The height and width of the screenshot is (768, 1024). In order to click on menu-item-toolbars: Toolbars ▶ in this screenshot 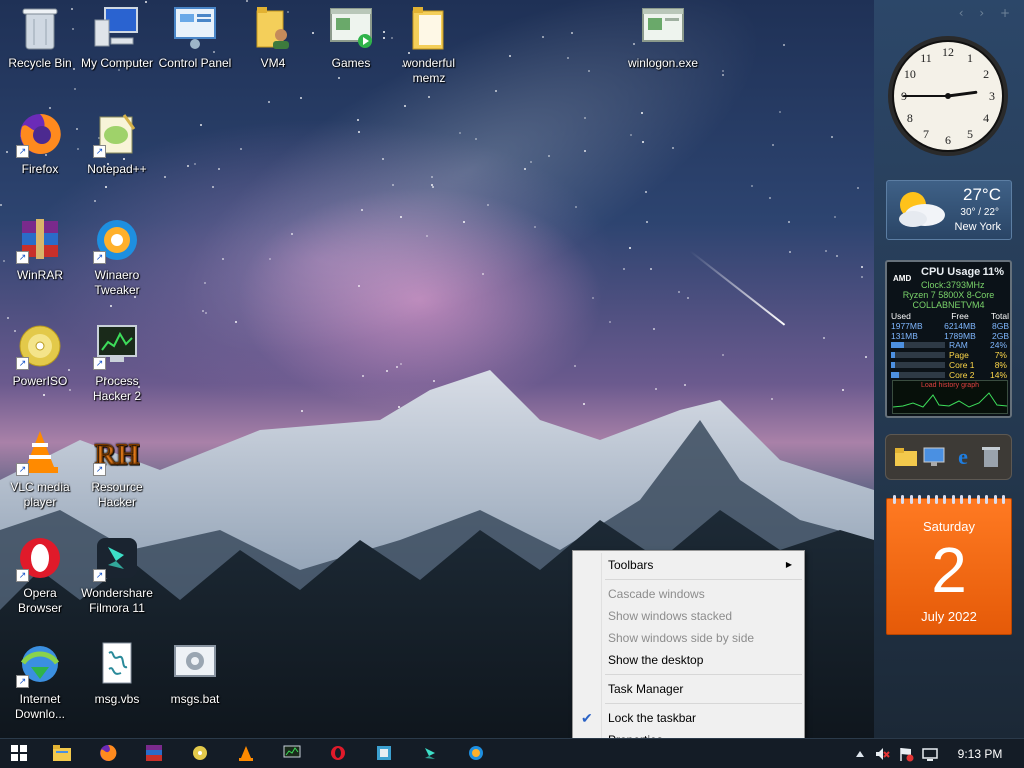, I will do `click(688, 565)`.